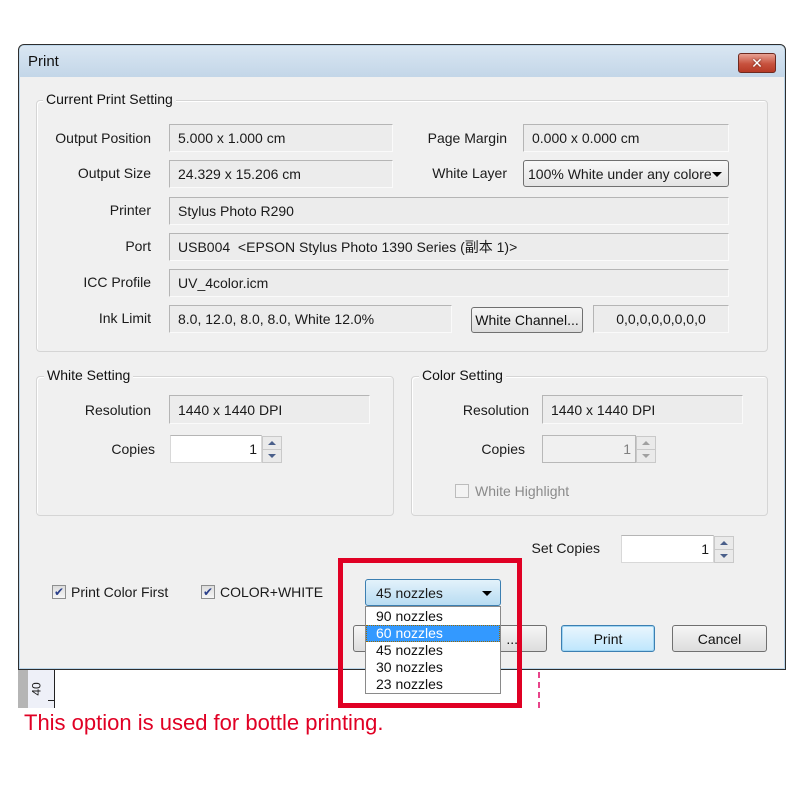  Describe the element at coordinates (120, 592) in the screenshot. I see `print-color-first-label: Print Color First` at that location.